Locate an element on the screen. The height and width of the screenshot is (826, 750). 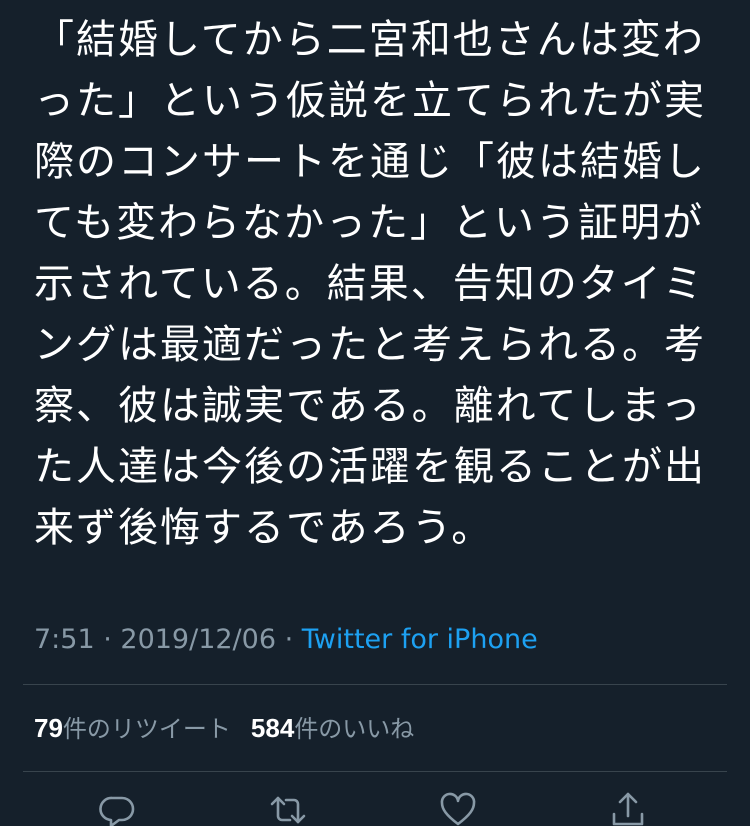
reply-button is located at coordinates (117, 808).